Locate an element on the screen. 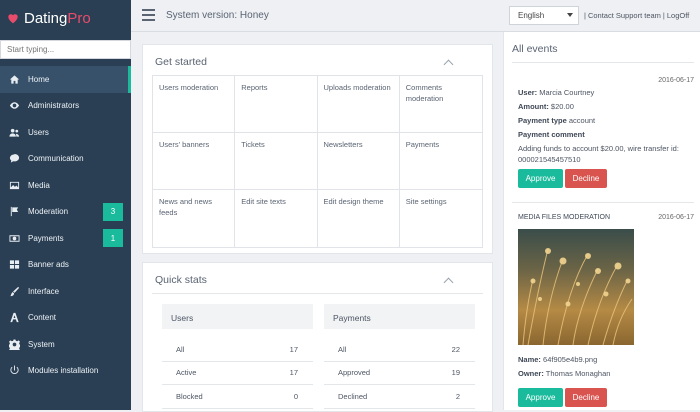 This screenshot has height=412, width=700. sidebar-item-label: Banner ads is located at coordinates (48, 265).